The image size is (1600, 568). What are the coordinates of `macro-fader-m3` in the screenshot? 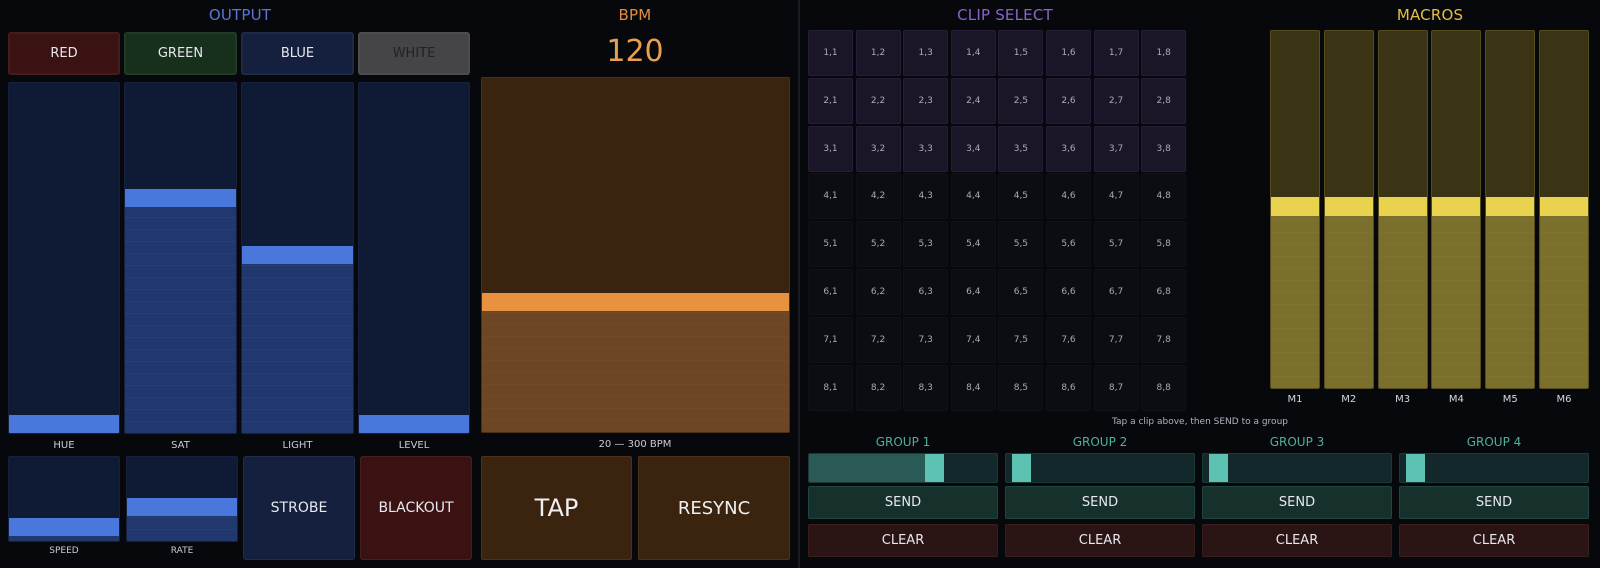 It's located at (1402, 209).